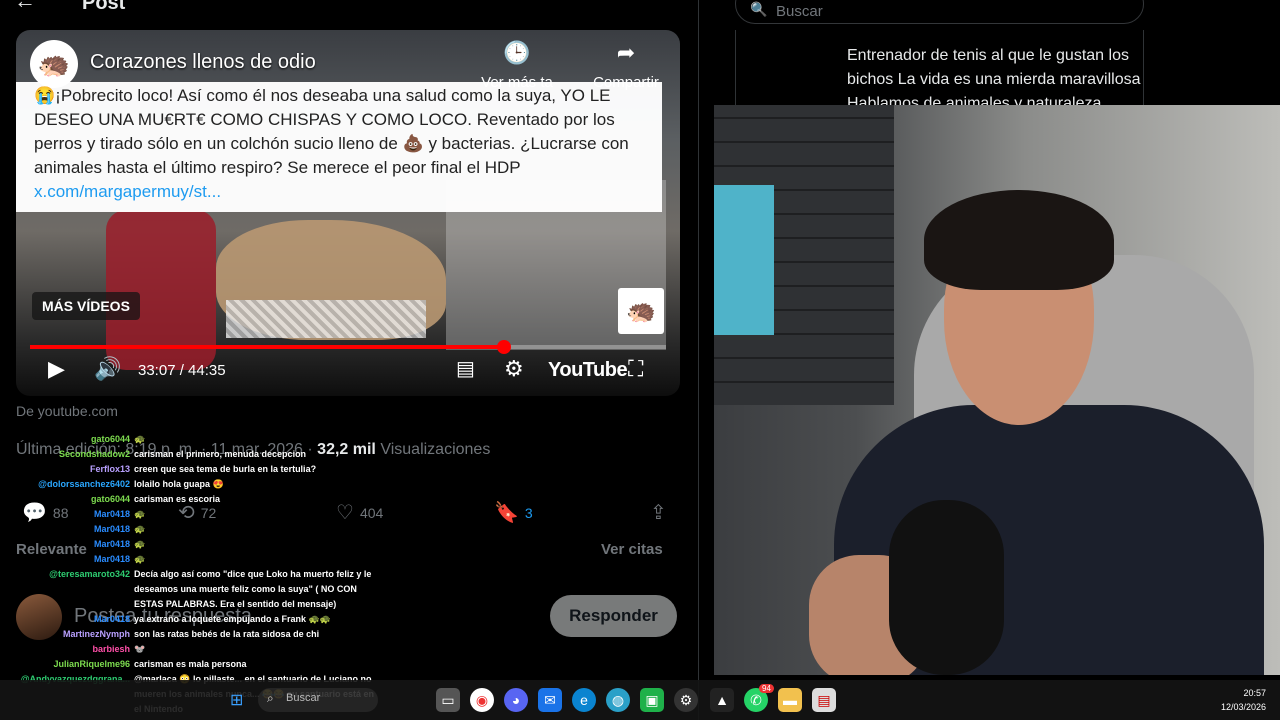  Describe the element at coordinates (550, 700) in the screenshot. I see `mail-icon: ✉` at that location.